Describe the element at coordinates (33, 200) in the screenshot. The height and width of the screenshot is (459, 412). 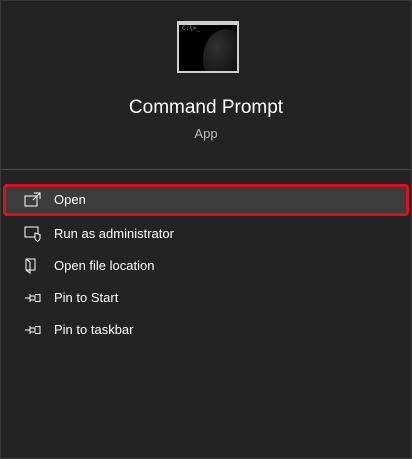
I see `open-icon` at that location.